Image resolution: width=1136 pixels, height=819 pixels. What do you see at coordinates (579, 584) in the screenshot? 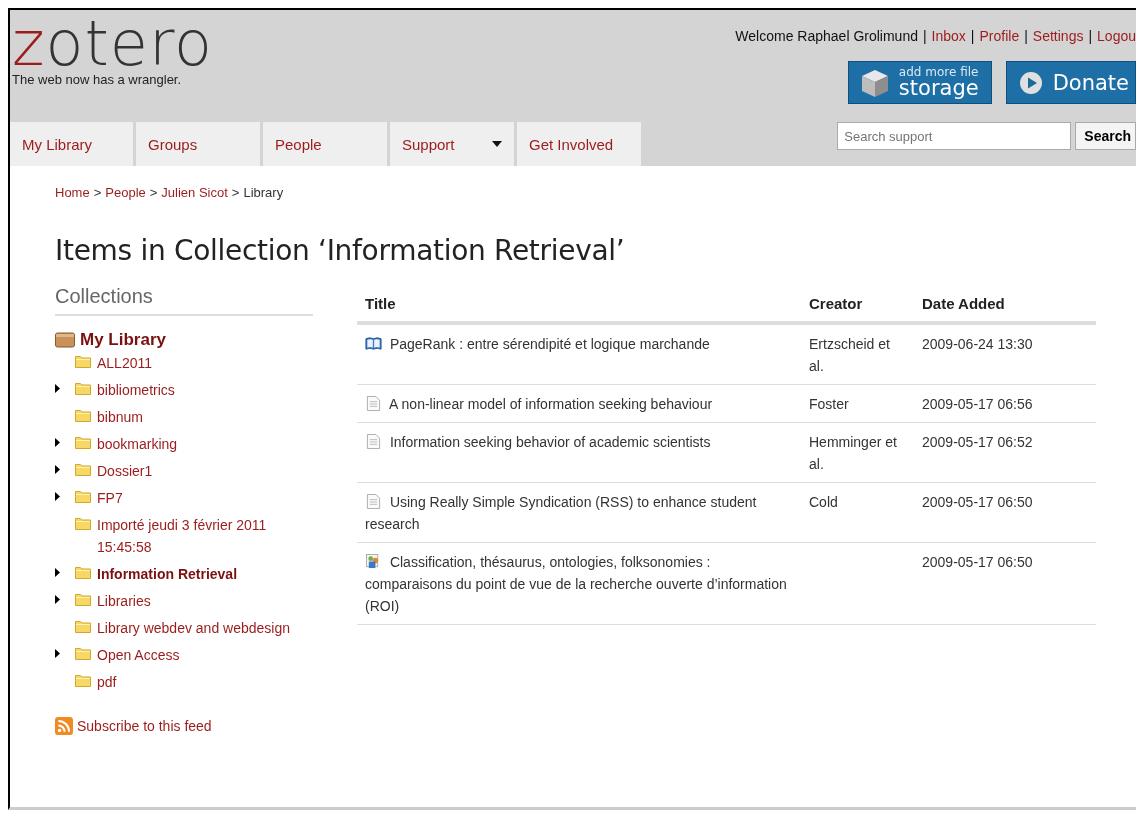
I see `item-title: Classification, thésaurus, ontologies, folksonomies : comparaisons du point de vue de la recherche ouverte d’information (ROI)` at bounding box center [579, 584].